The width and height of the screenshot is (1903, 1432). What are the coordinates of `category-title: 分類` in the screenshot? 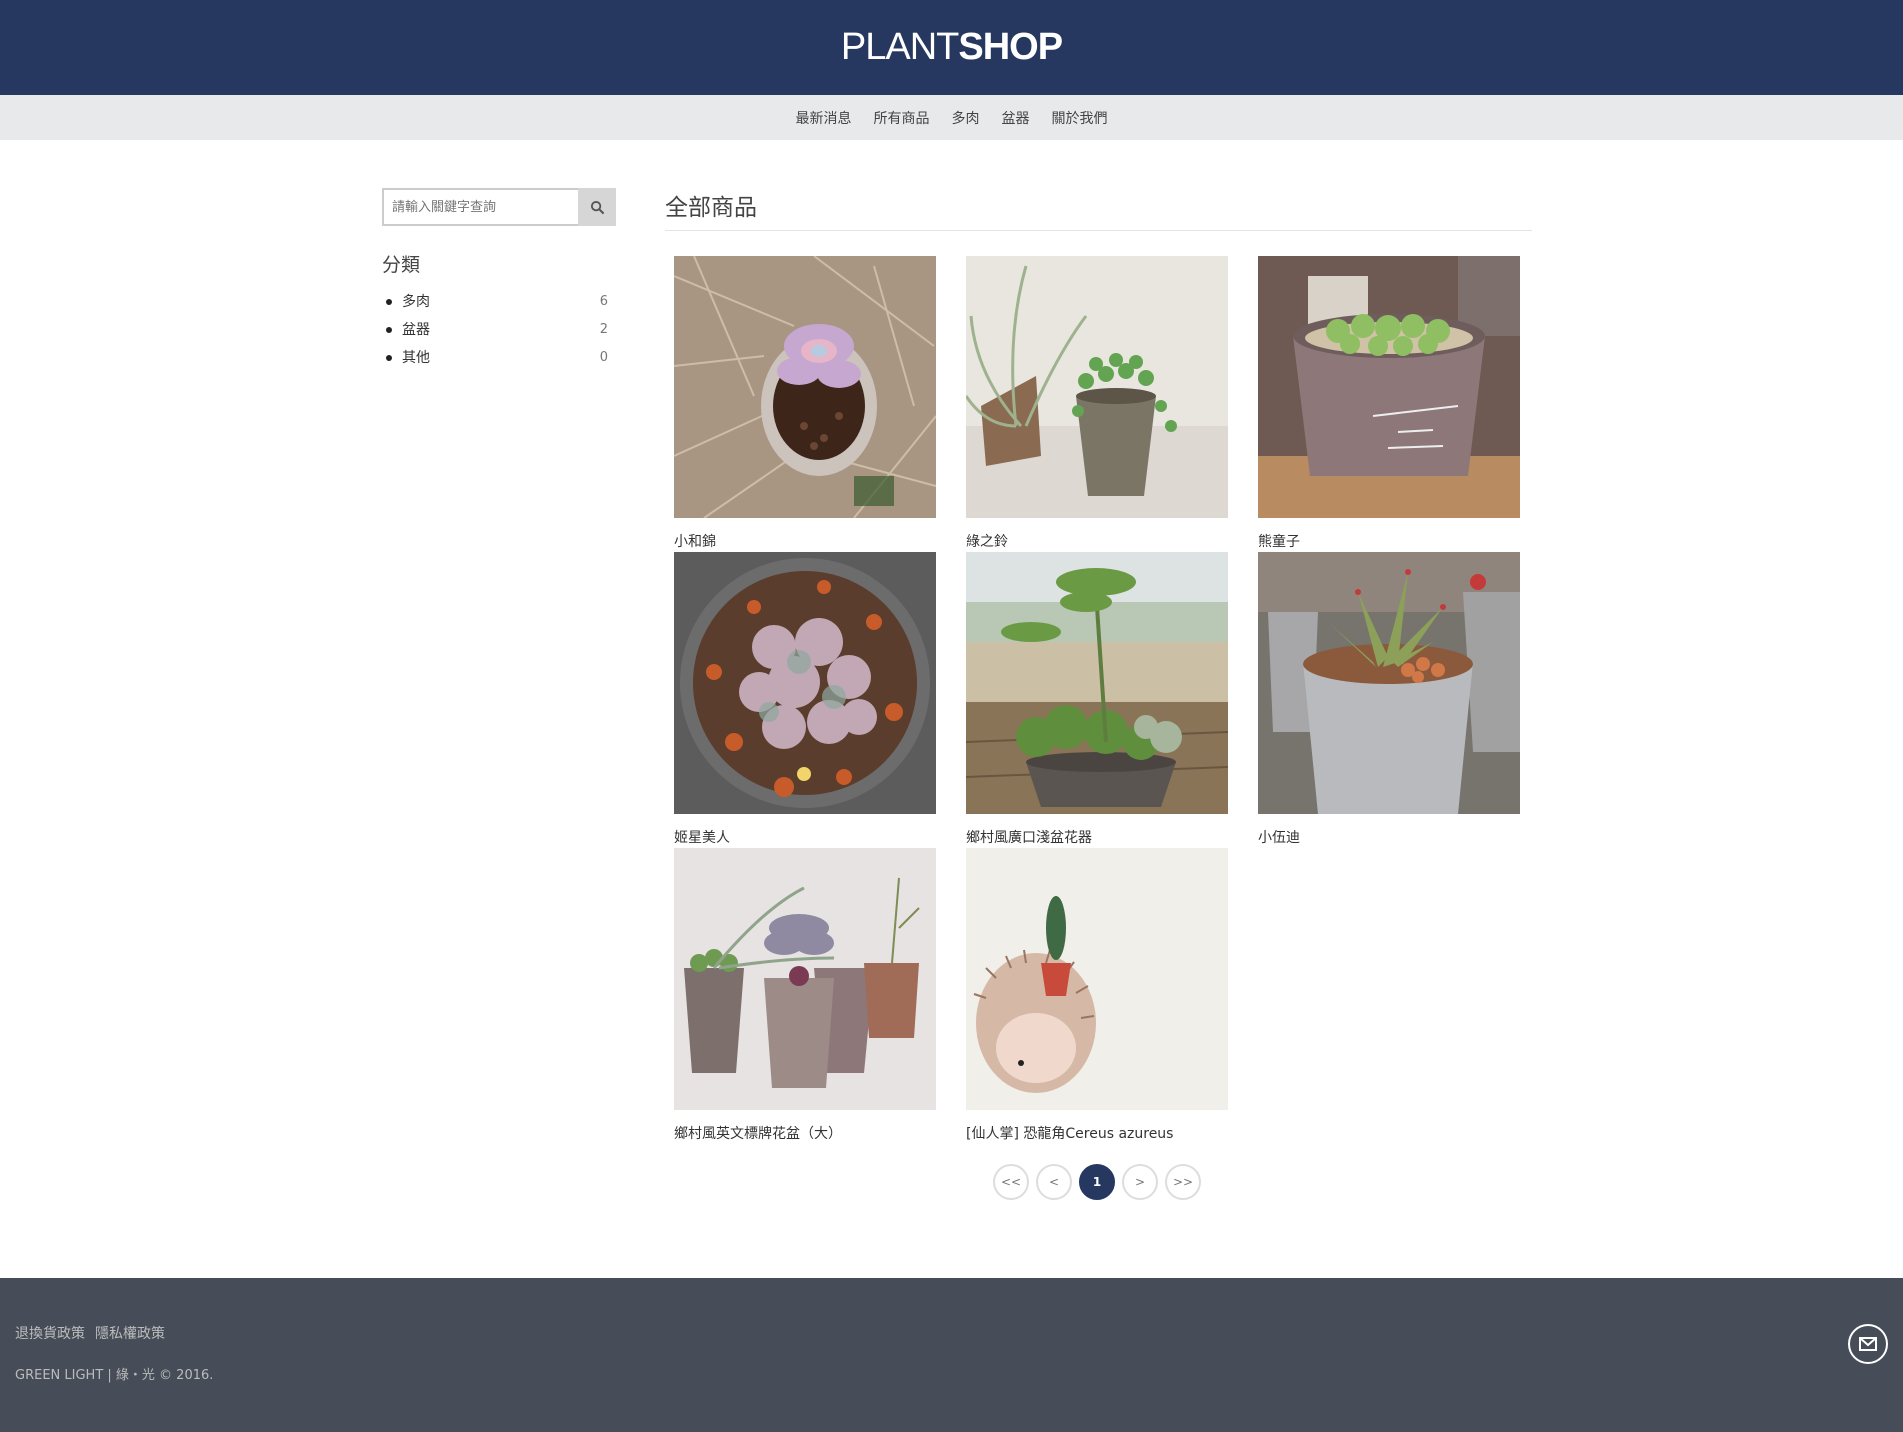 It's located at (401, 265).